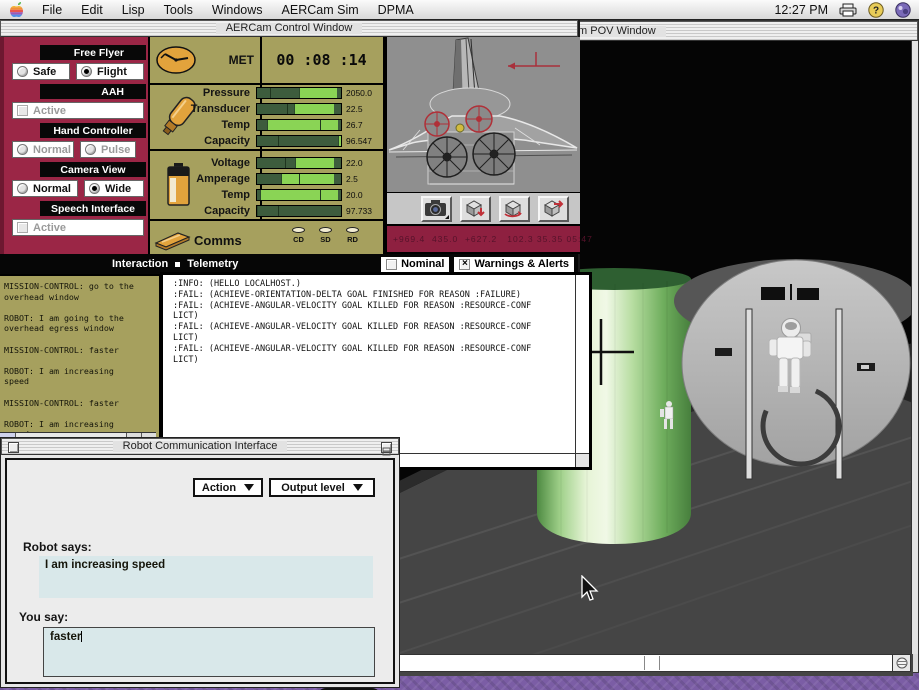 The height and width of the screenshot is (690, 919). I want to click on close-box, so click(13, 447).